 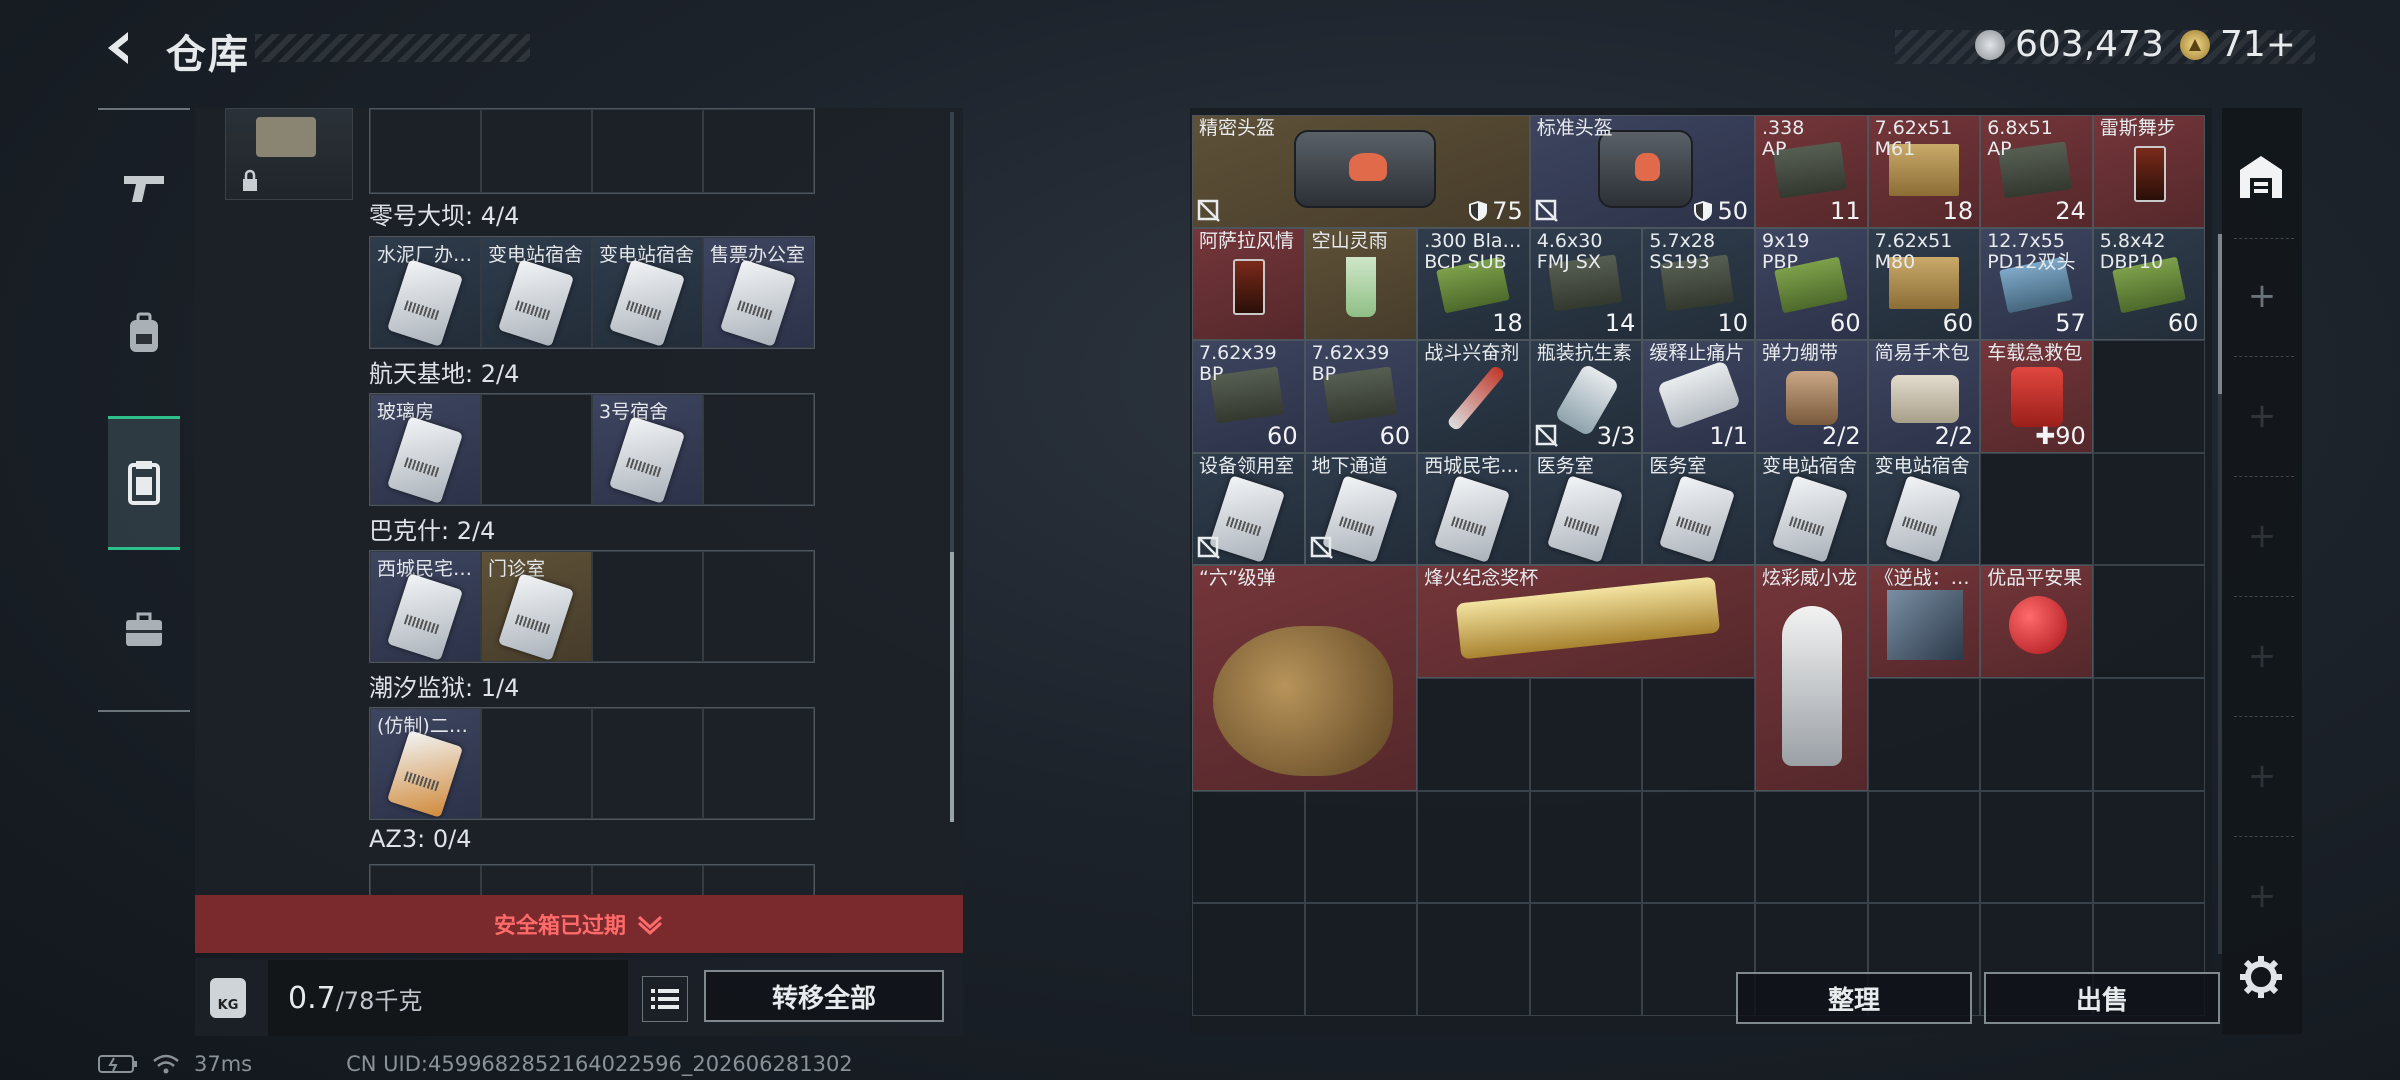 What do you see at coordinates (2036, 621) in the screenshot?
I see `stash-item: 优品平安果` at bounding box center [2036, 621].